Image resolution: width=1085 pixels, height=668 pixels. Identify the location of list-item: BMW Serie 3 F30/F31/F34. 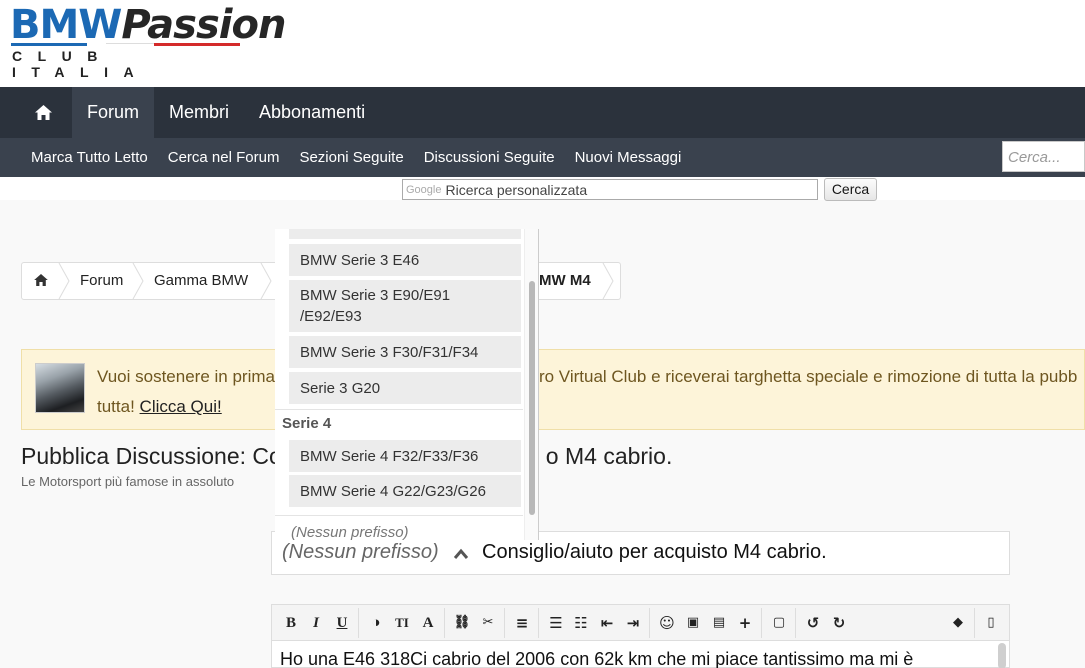
(405, 352).